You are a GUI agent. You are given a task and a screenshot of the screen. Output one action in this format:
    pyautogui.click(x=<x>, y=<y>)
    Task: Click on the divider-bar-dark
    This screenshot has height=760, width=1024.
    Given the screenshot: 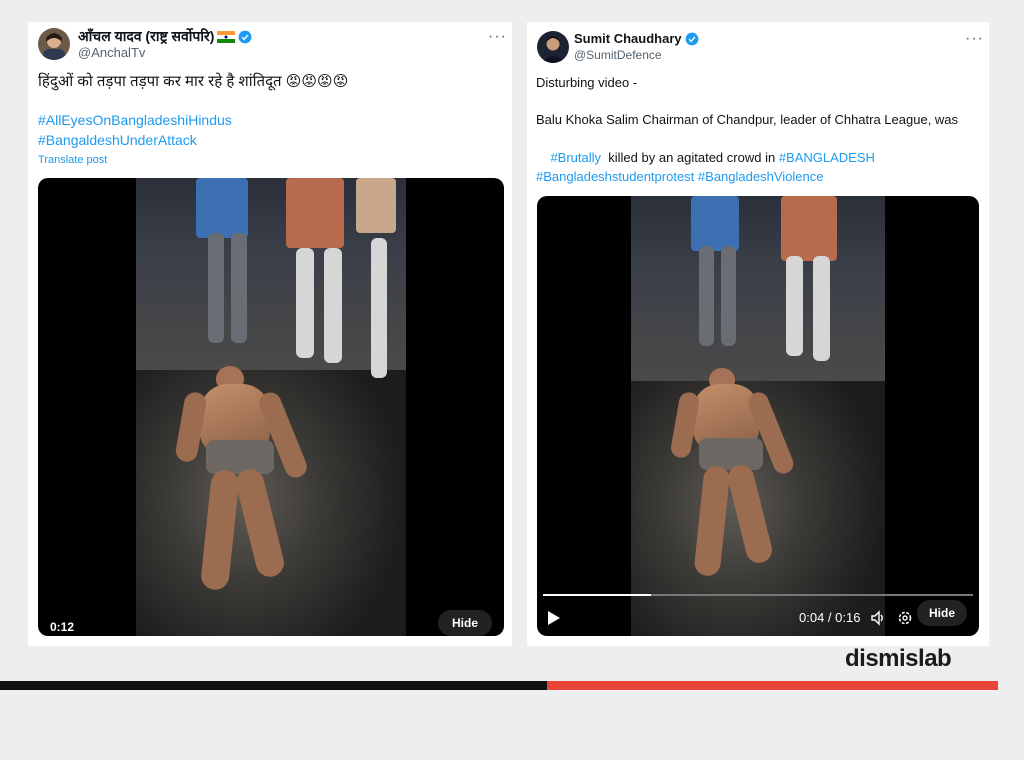 What is the action you would take?
    pyautogui.click(x=273, y=685)
    